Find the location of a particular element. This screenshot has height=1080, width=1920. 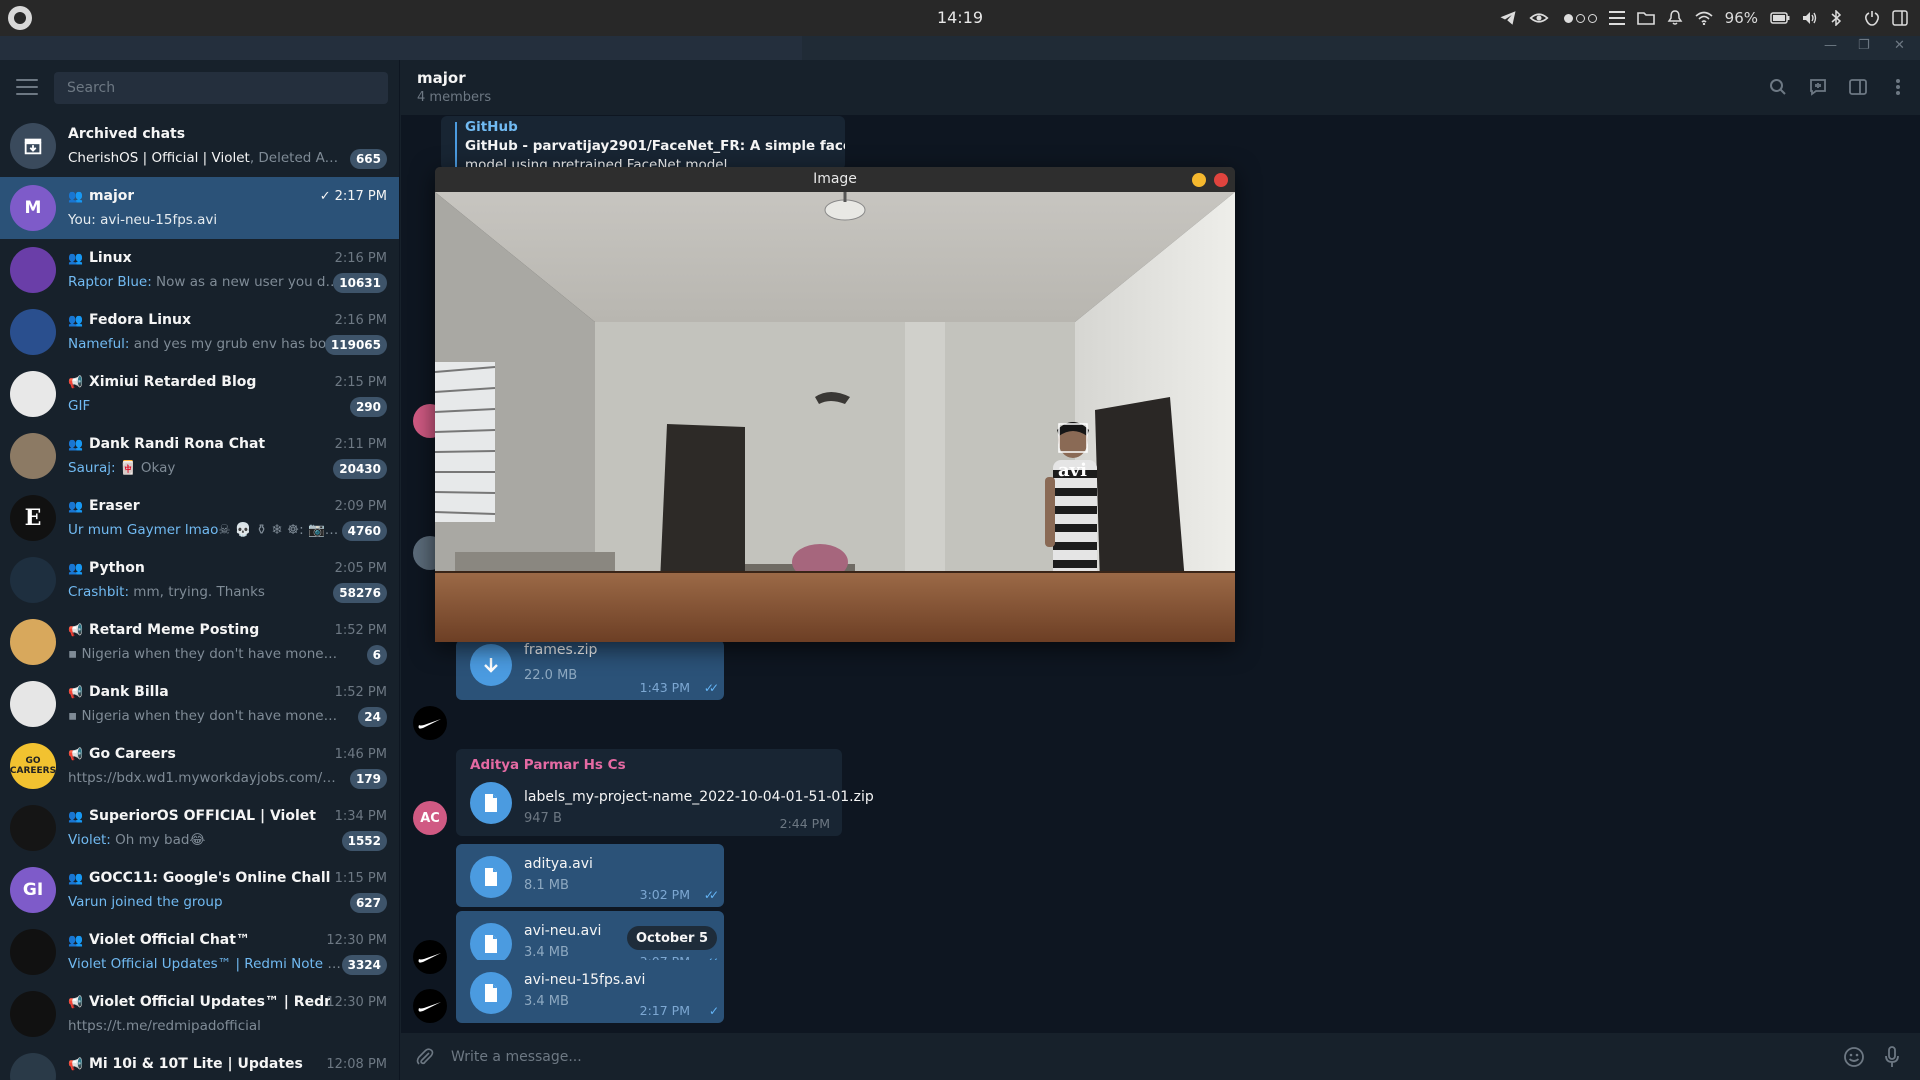

attach-icon is located at coordinates (425, 1057).